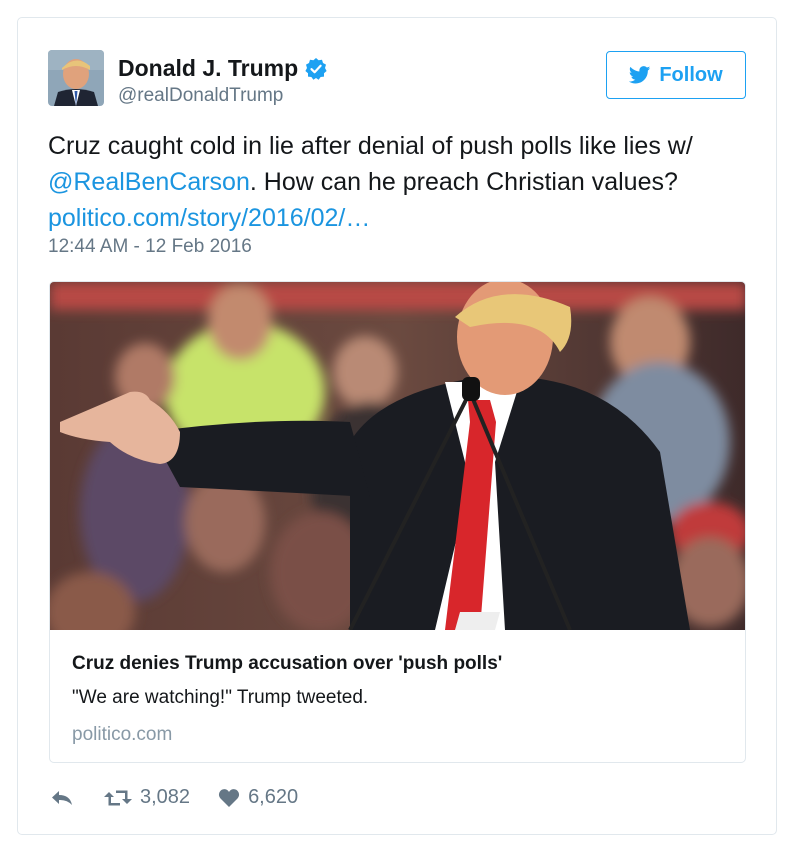 This screenshot has width=799, height=860. Describe the element at coordinates (463, 182) in the screenshot. I see `tweet-text-part2: . How can he preach Christian values?` at that location.